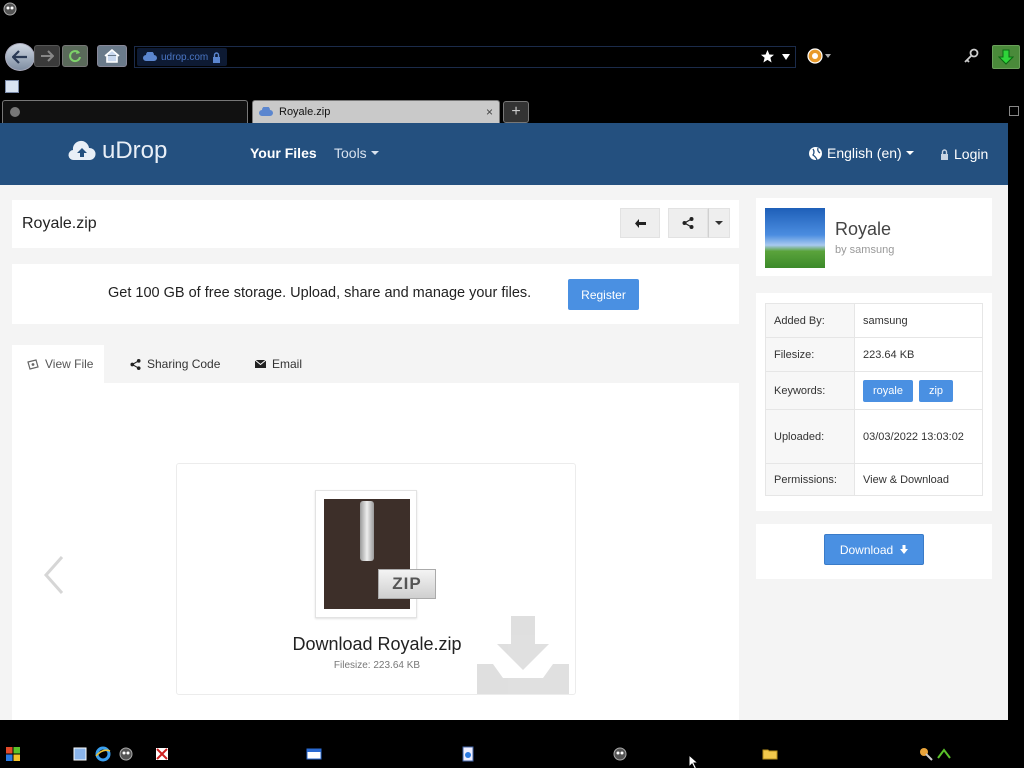  Describe the element at coordinates (918, 320) in the screenshot. I see `info-value: samsung` at that location.